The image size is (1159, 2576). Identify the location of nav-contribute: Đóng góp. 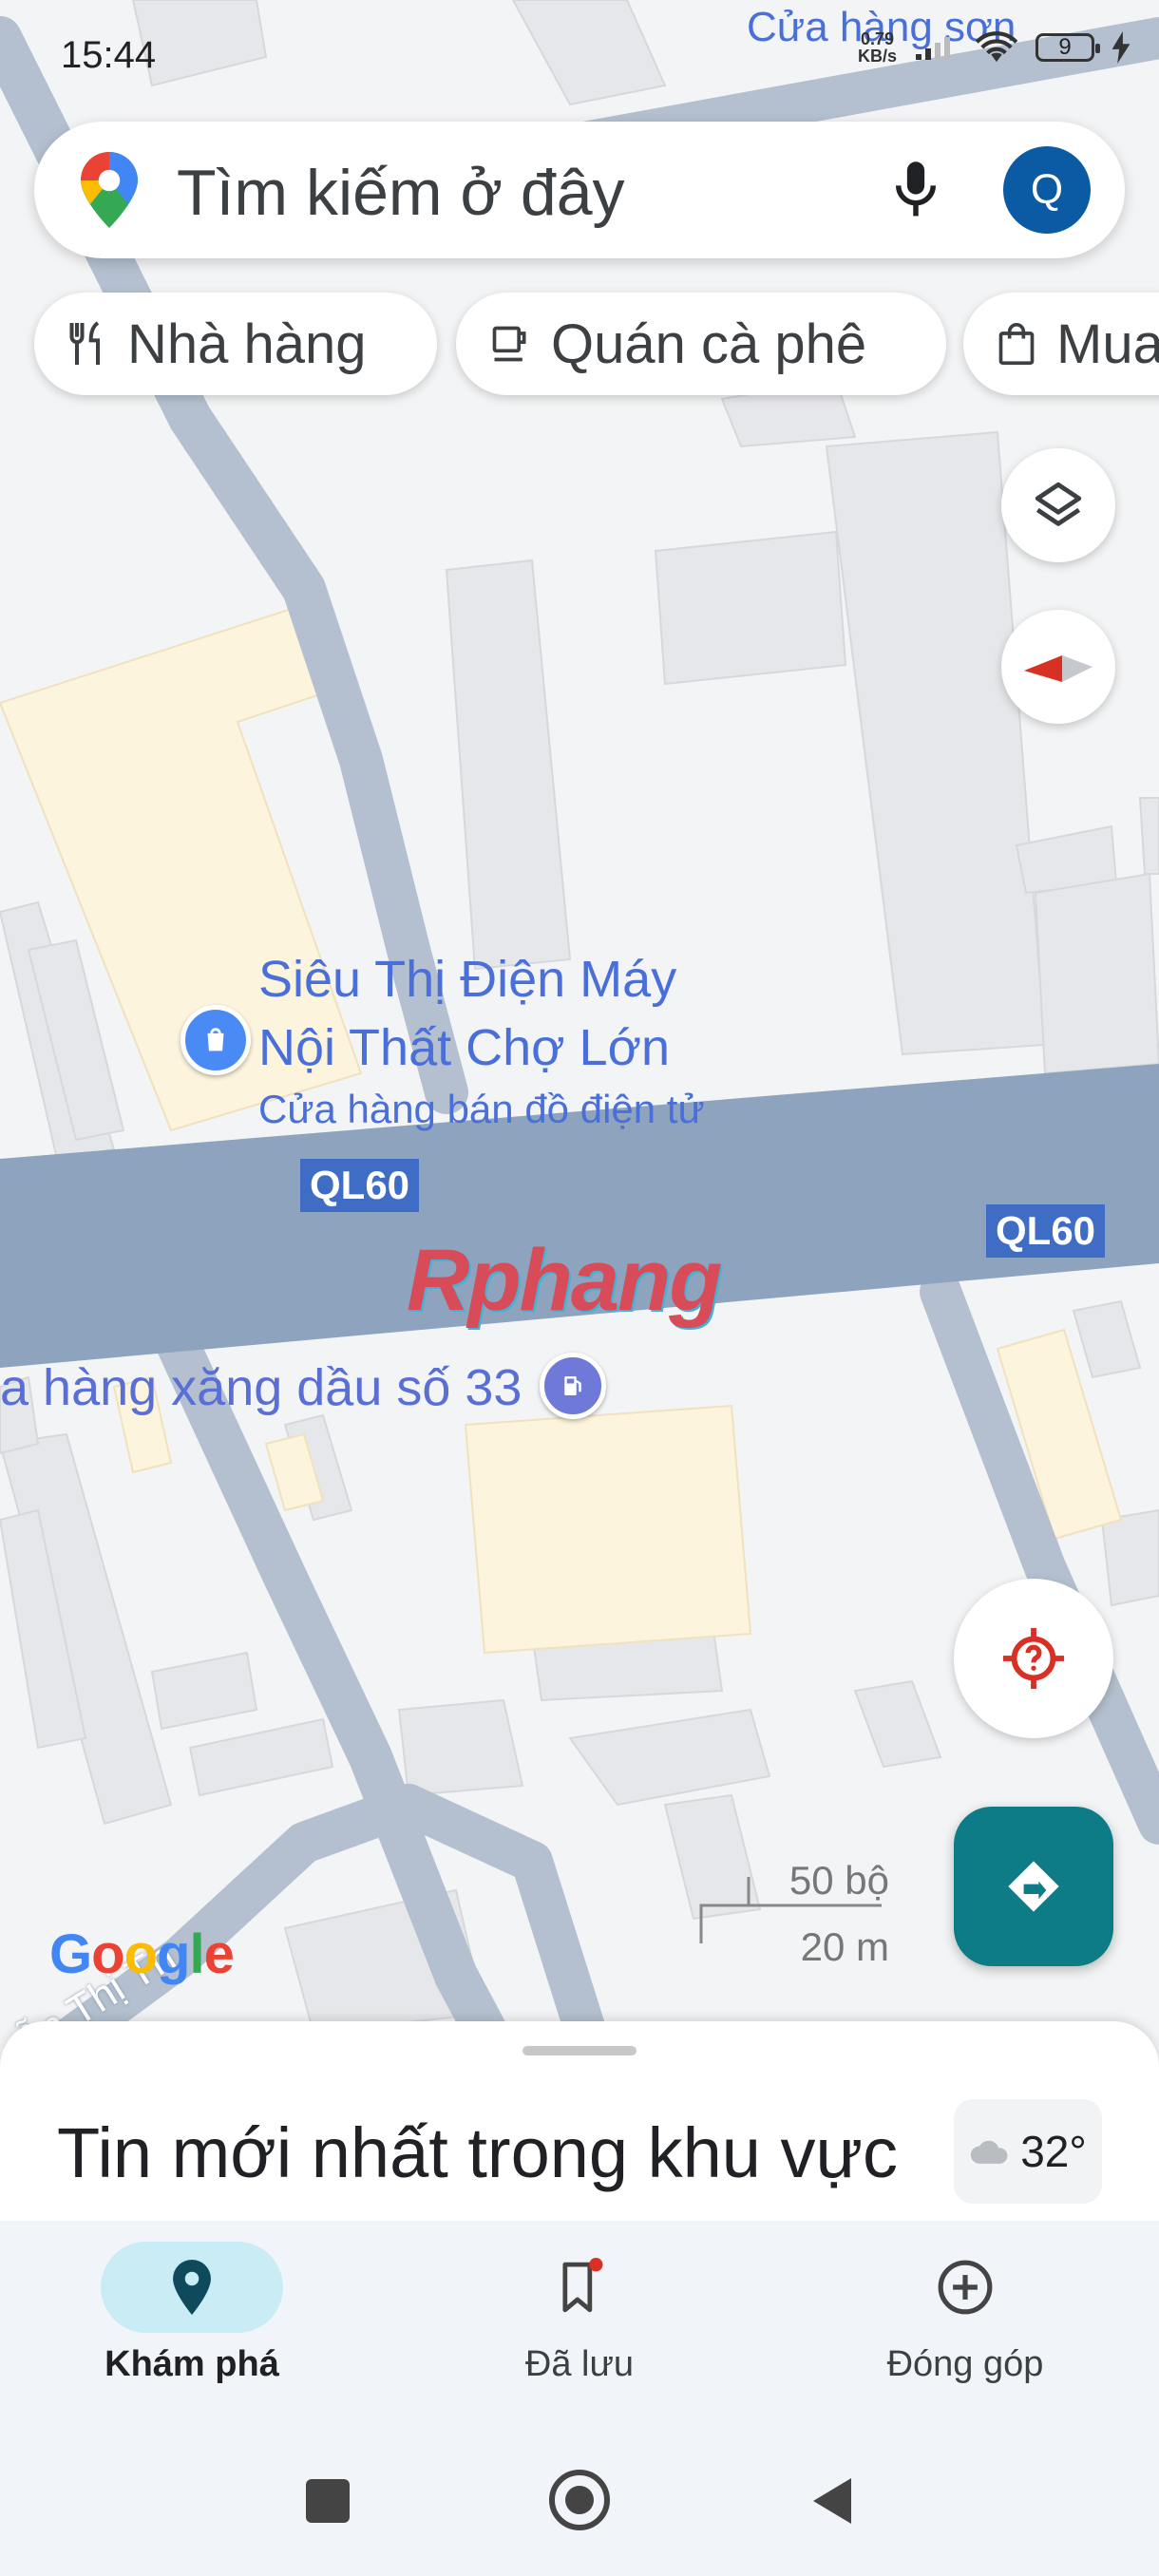
(965, 2330).